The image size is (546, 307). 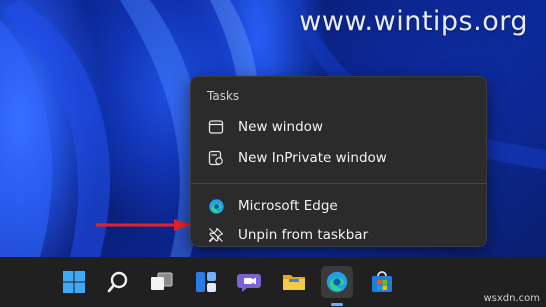 I want to click on menu-item-unpin-from-taskbar: Unpin from taskbar, so click(x=338, y=235).